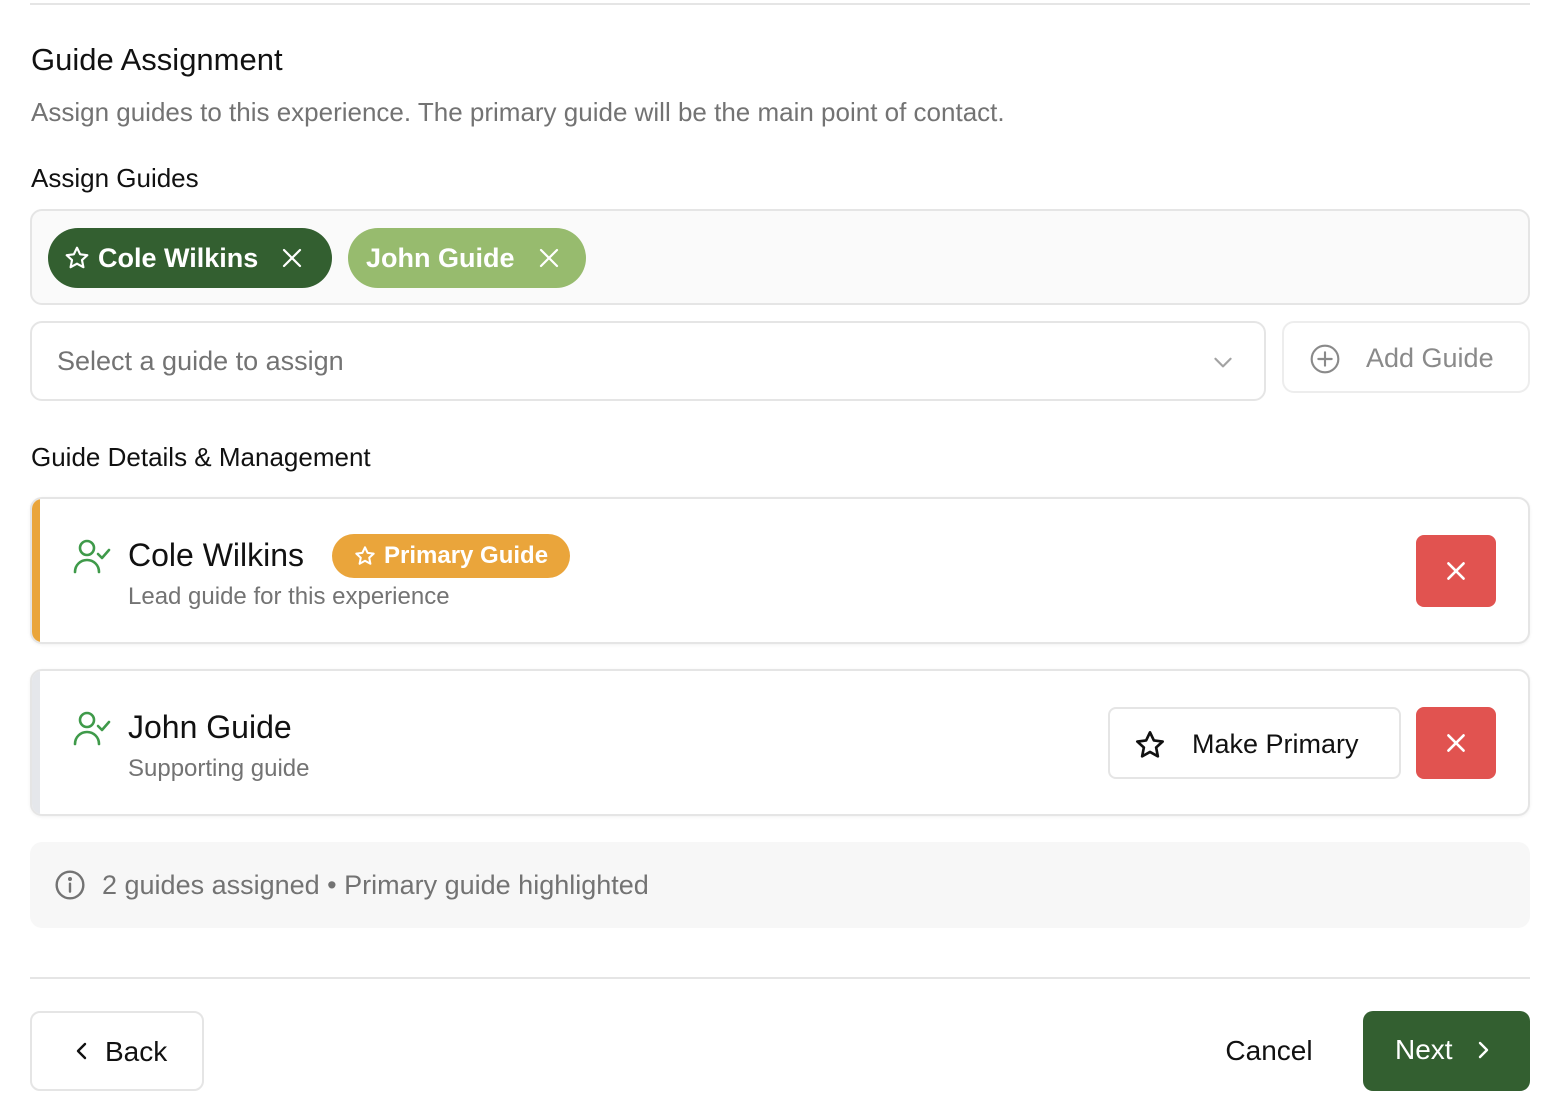 The height and width of the screenshot is (1118, 1548). Describe the element at coordinates (440, 257) in the screenshot. I see `chip-label: John Guide` at that location.